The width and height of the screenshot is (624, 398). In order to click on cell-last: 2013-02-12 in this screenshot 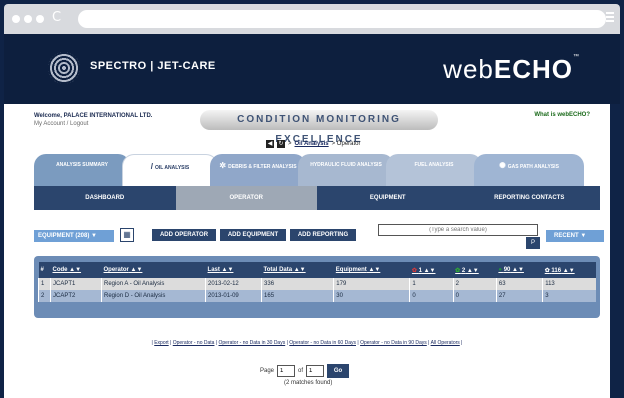, I will do `click(233, 284)`.